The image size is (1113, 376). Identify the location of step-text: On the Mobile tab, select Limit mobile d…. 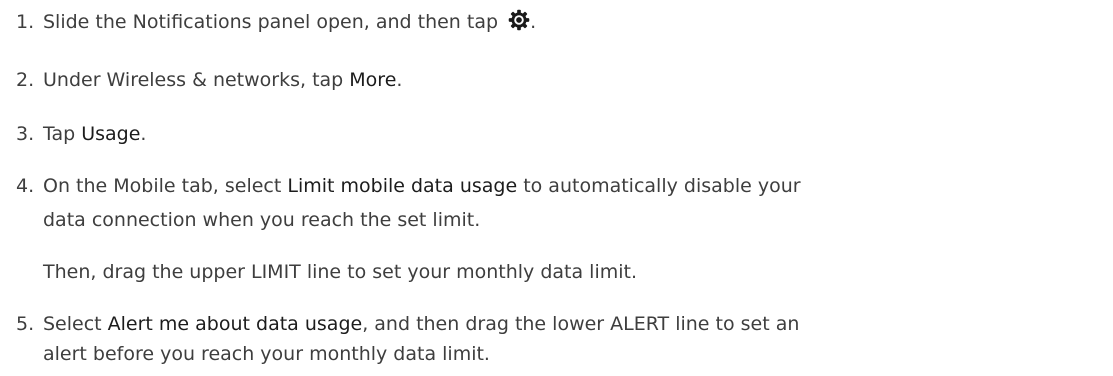
(422, 186).